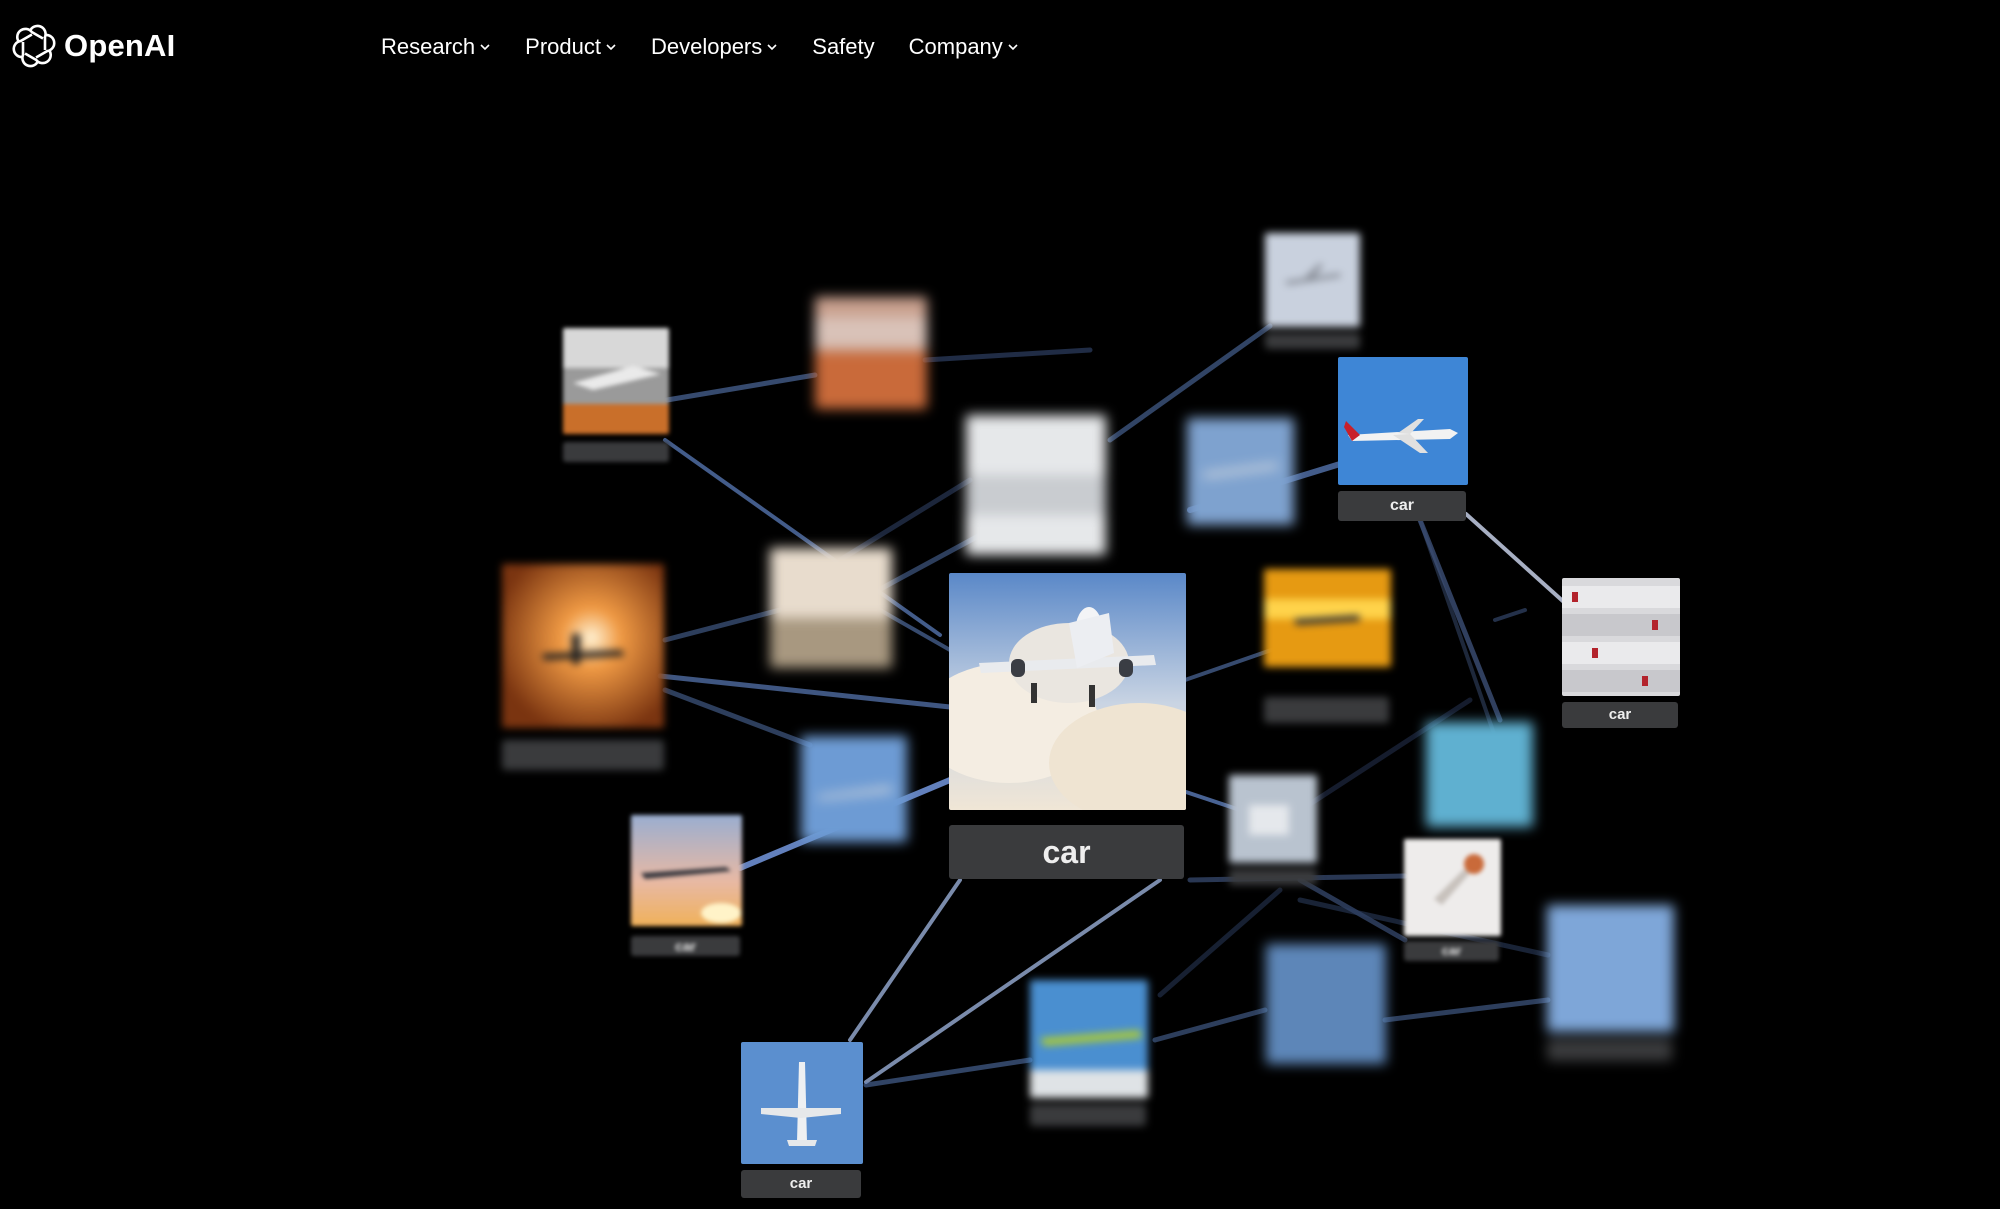 The image size is (2000, 1209). I want to click on graph-node-stacked-planes: car, so click(1621, 654).